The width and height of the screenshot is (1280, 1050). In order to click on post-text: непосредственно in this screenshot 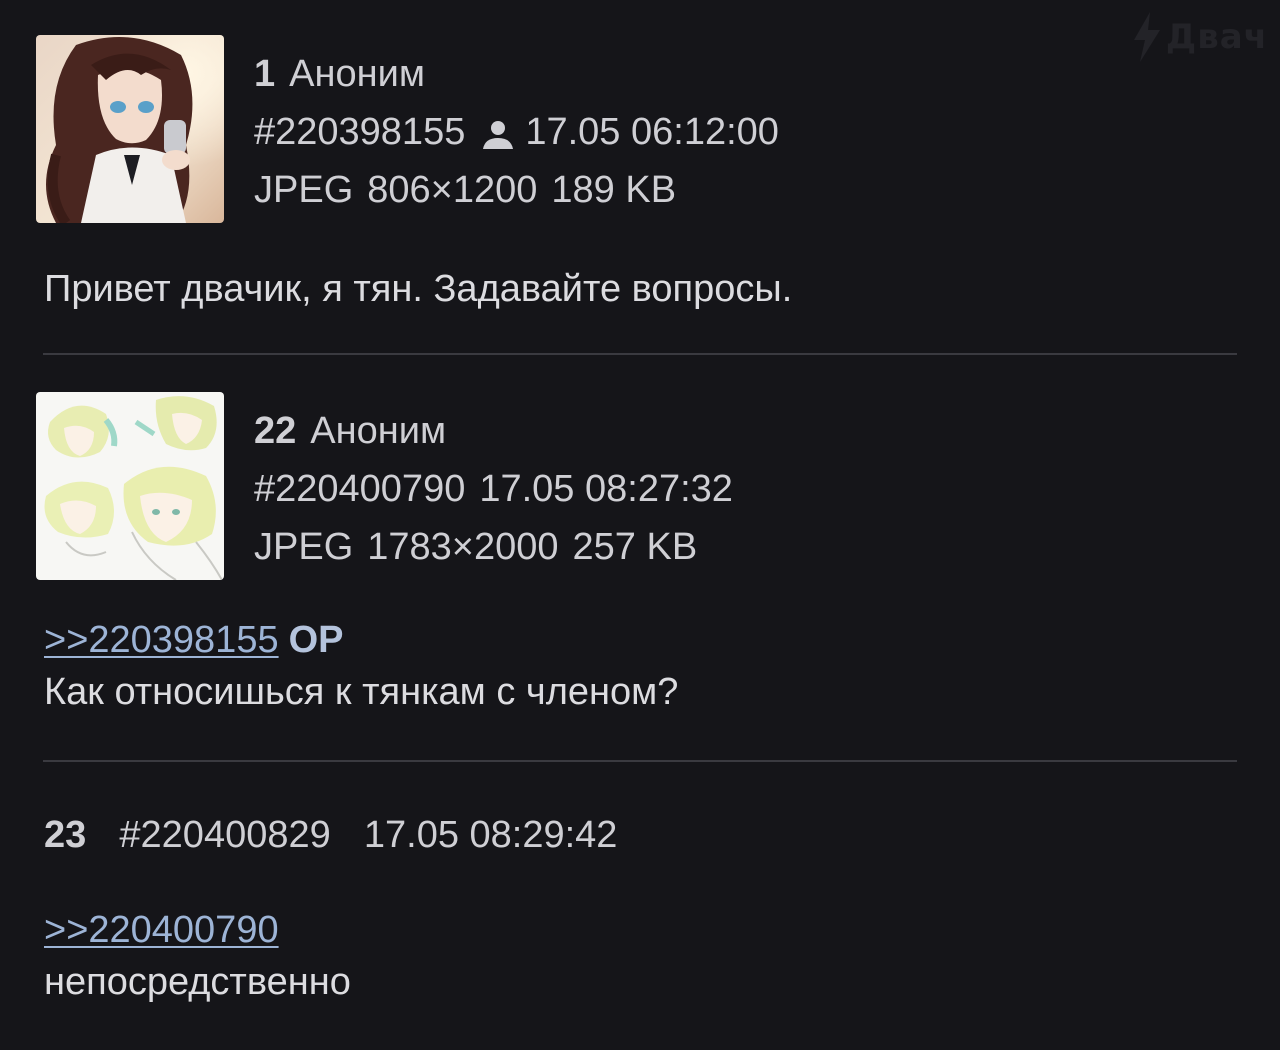, I will do `click(197, 982)`.